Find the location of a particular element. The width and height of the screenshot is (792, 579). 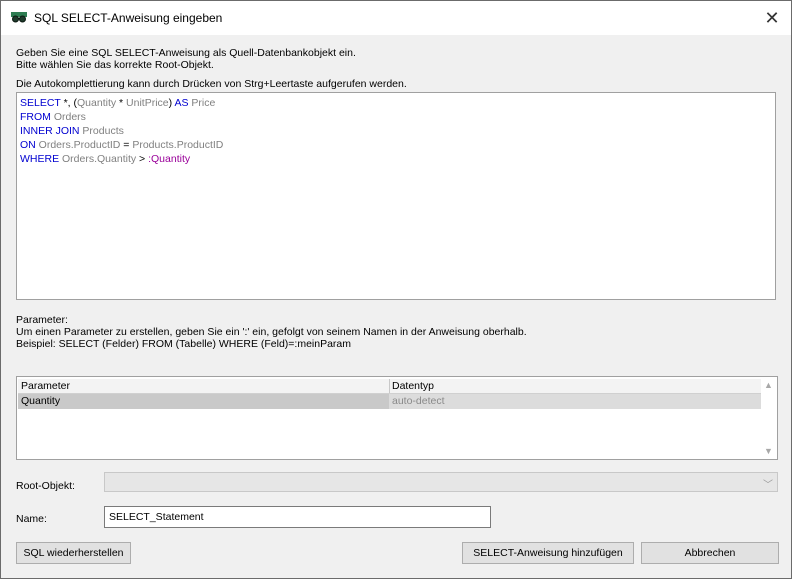

sql-keyword: ON is located at coordinates (28, 145).